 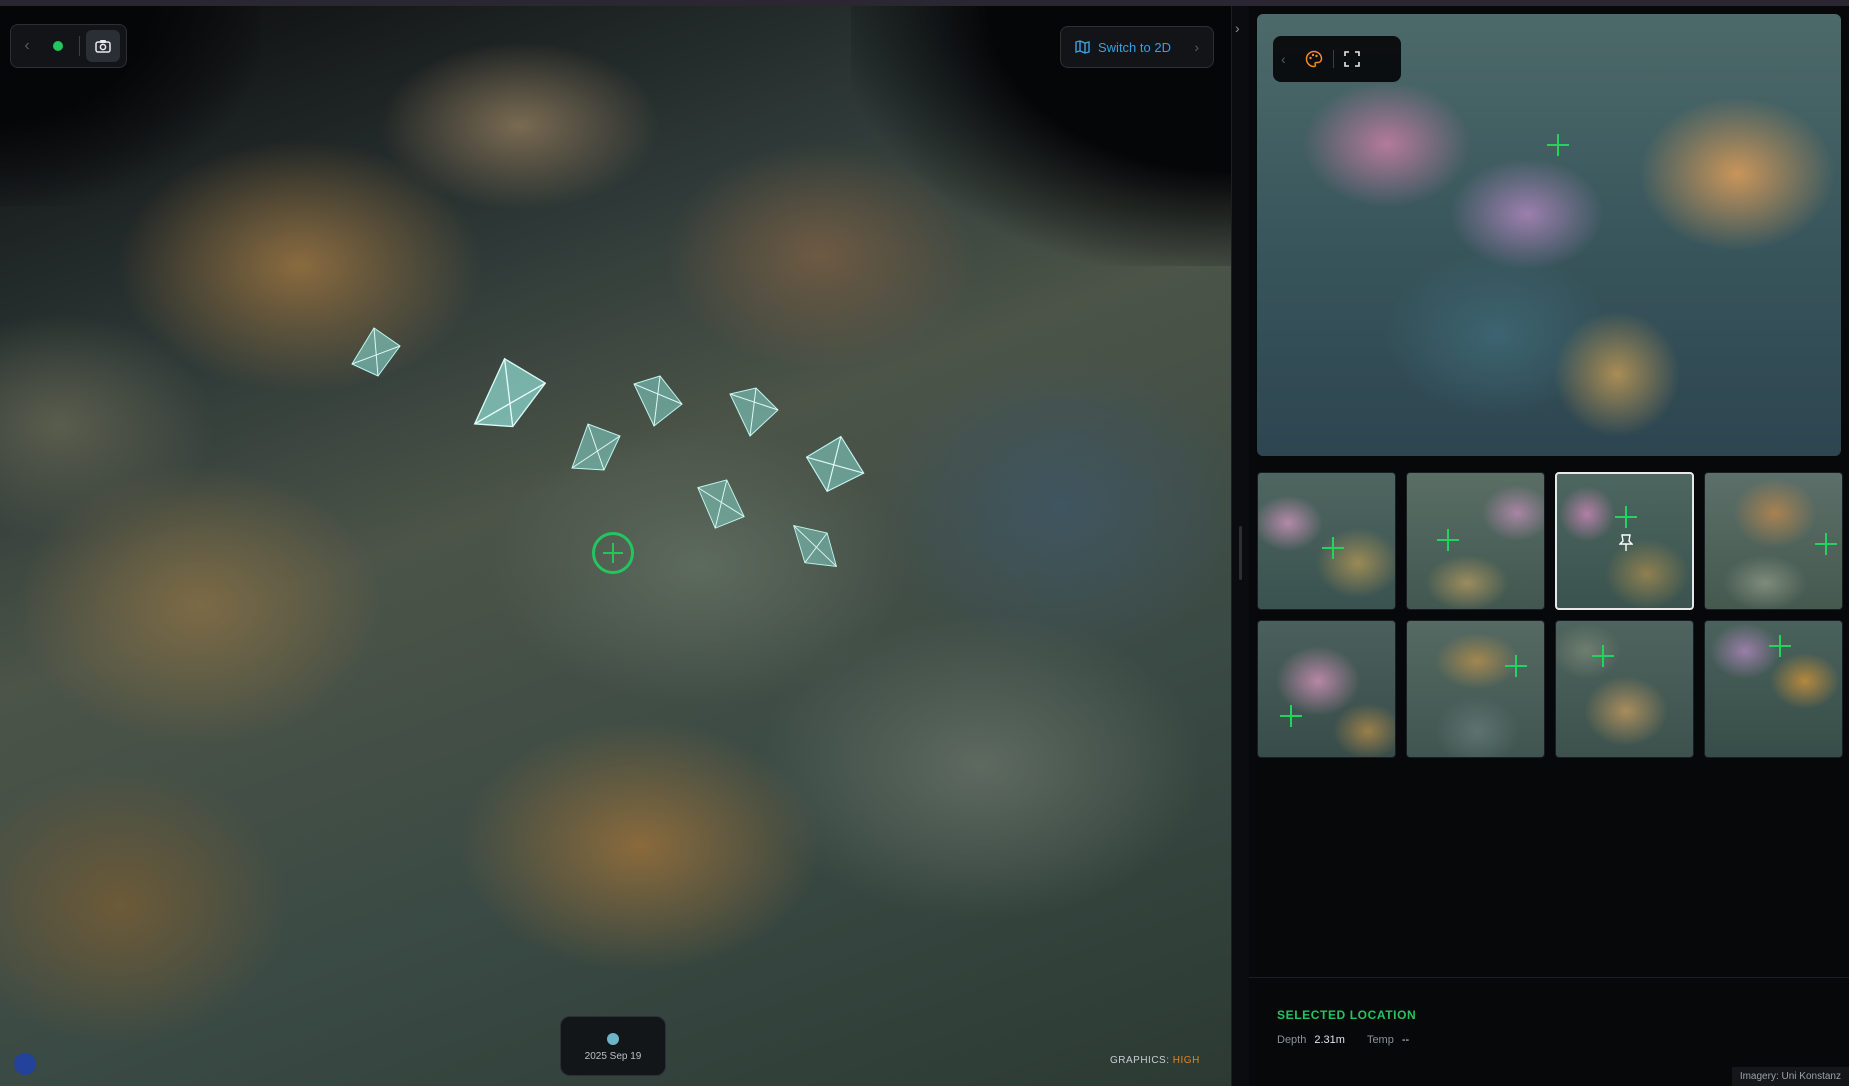 I want to click on timeline-date: 2025 Sep 19, so click(x=613, y=1056).